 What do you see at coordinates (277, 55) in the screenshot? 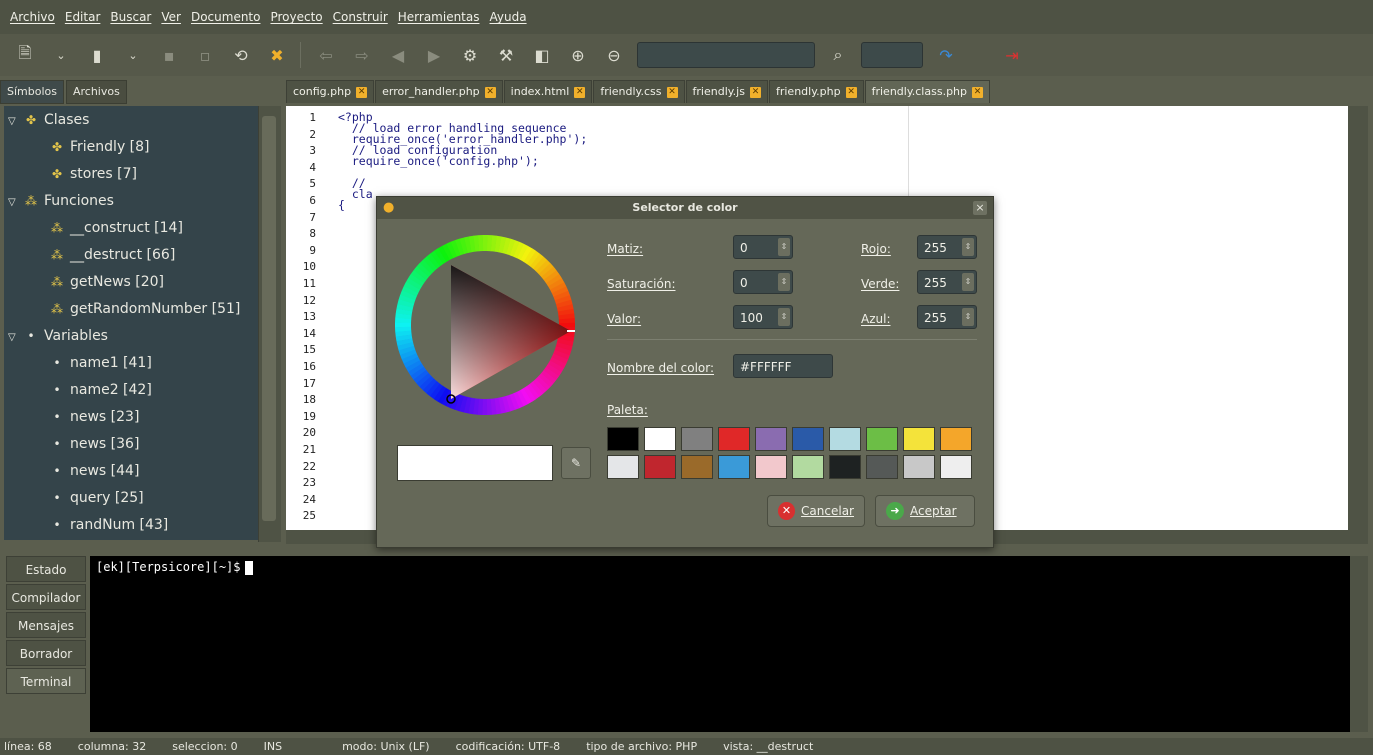
I see `close-file-icon: ✖` at bounding box center [277, 55].